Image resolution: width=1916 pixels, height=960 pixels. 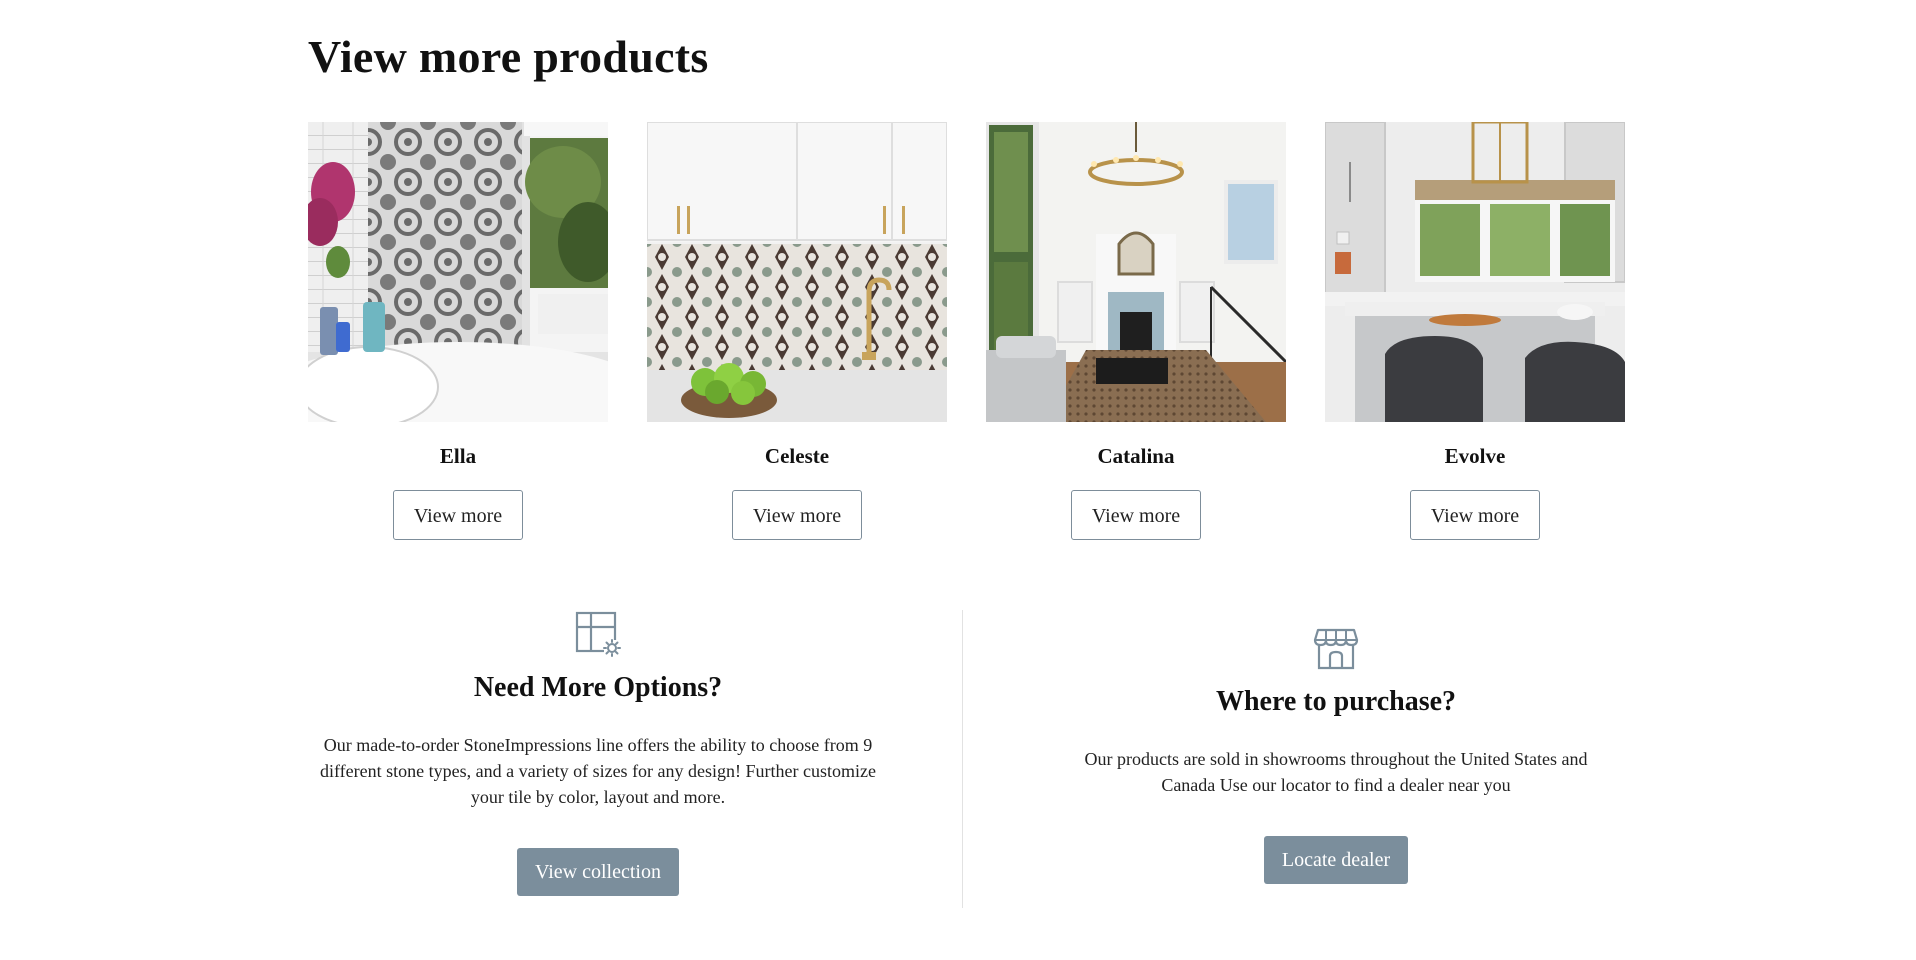 What do you see at coordinates (797, 515) in the screenshot?
I see `view-more-button-celeste: View more` at bounding box center [797, 515].